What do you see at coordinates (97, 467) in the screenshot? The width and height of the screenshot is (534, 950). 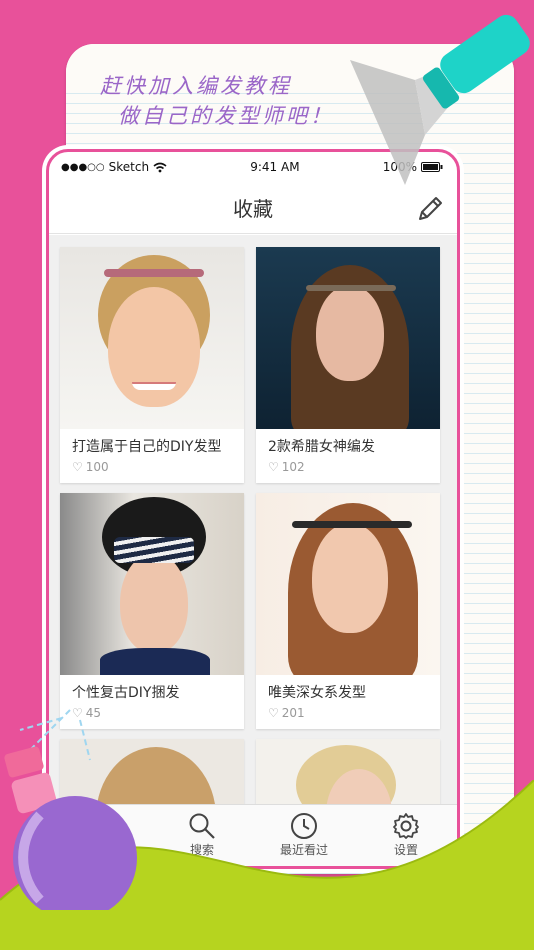 I see `like-count-value: 100` at bounding box center [97, 467].